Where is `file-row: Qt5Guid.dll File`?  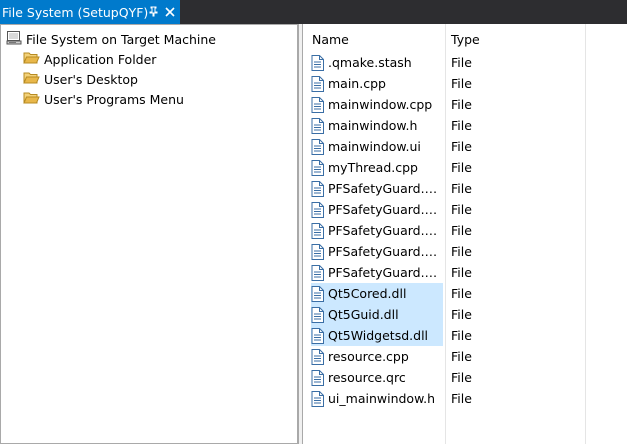 file-row: Qt5Guid.dll File is located at coordinates (465, 314).